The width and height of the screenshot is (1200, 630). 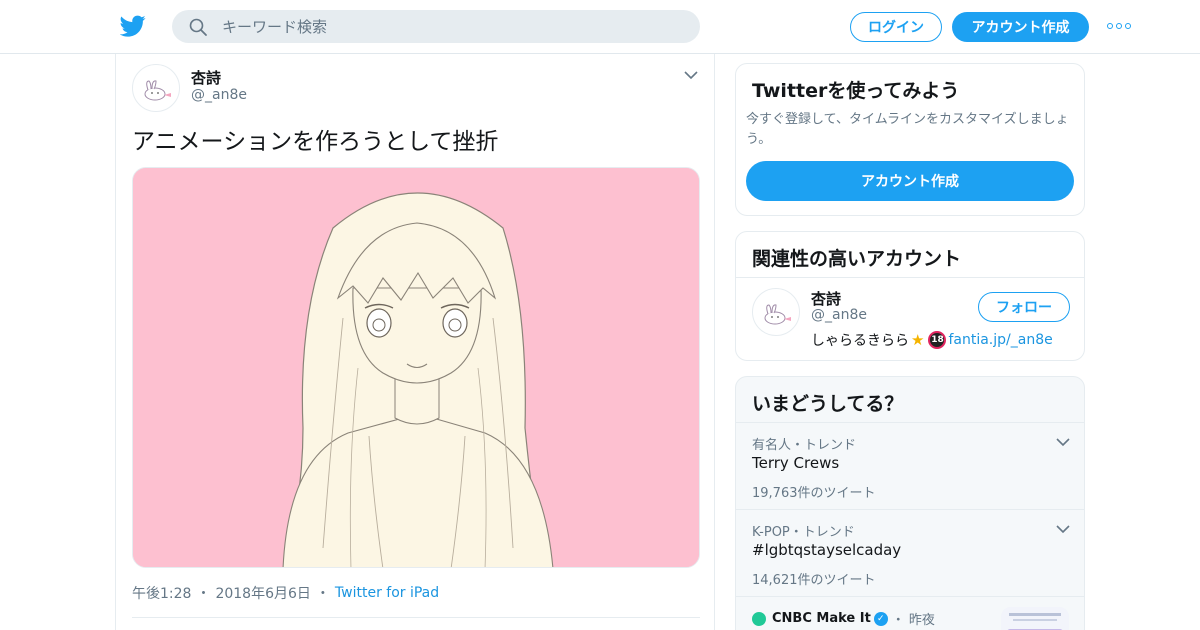 I want to click on twitter-bird-icon, so click(x=133, y=26).